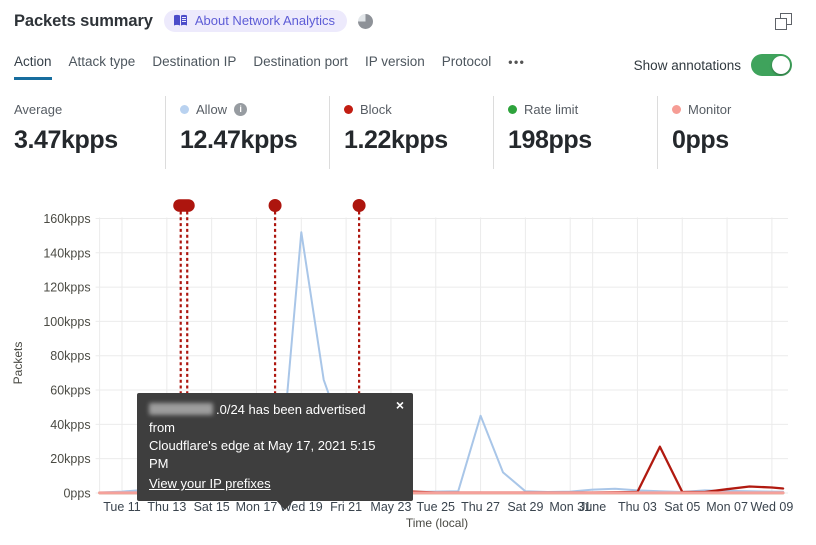  Describe the element at coordinates (66, 288) in the screenshot. I see `y-tick-label: 120kpps` at that location.